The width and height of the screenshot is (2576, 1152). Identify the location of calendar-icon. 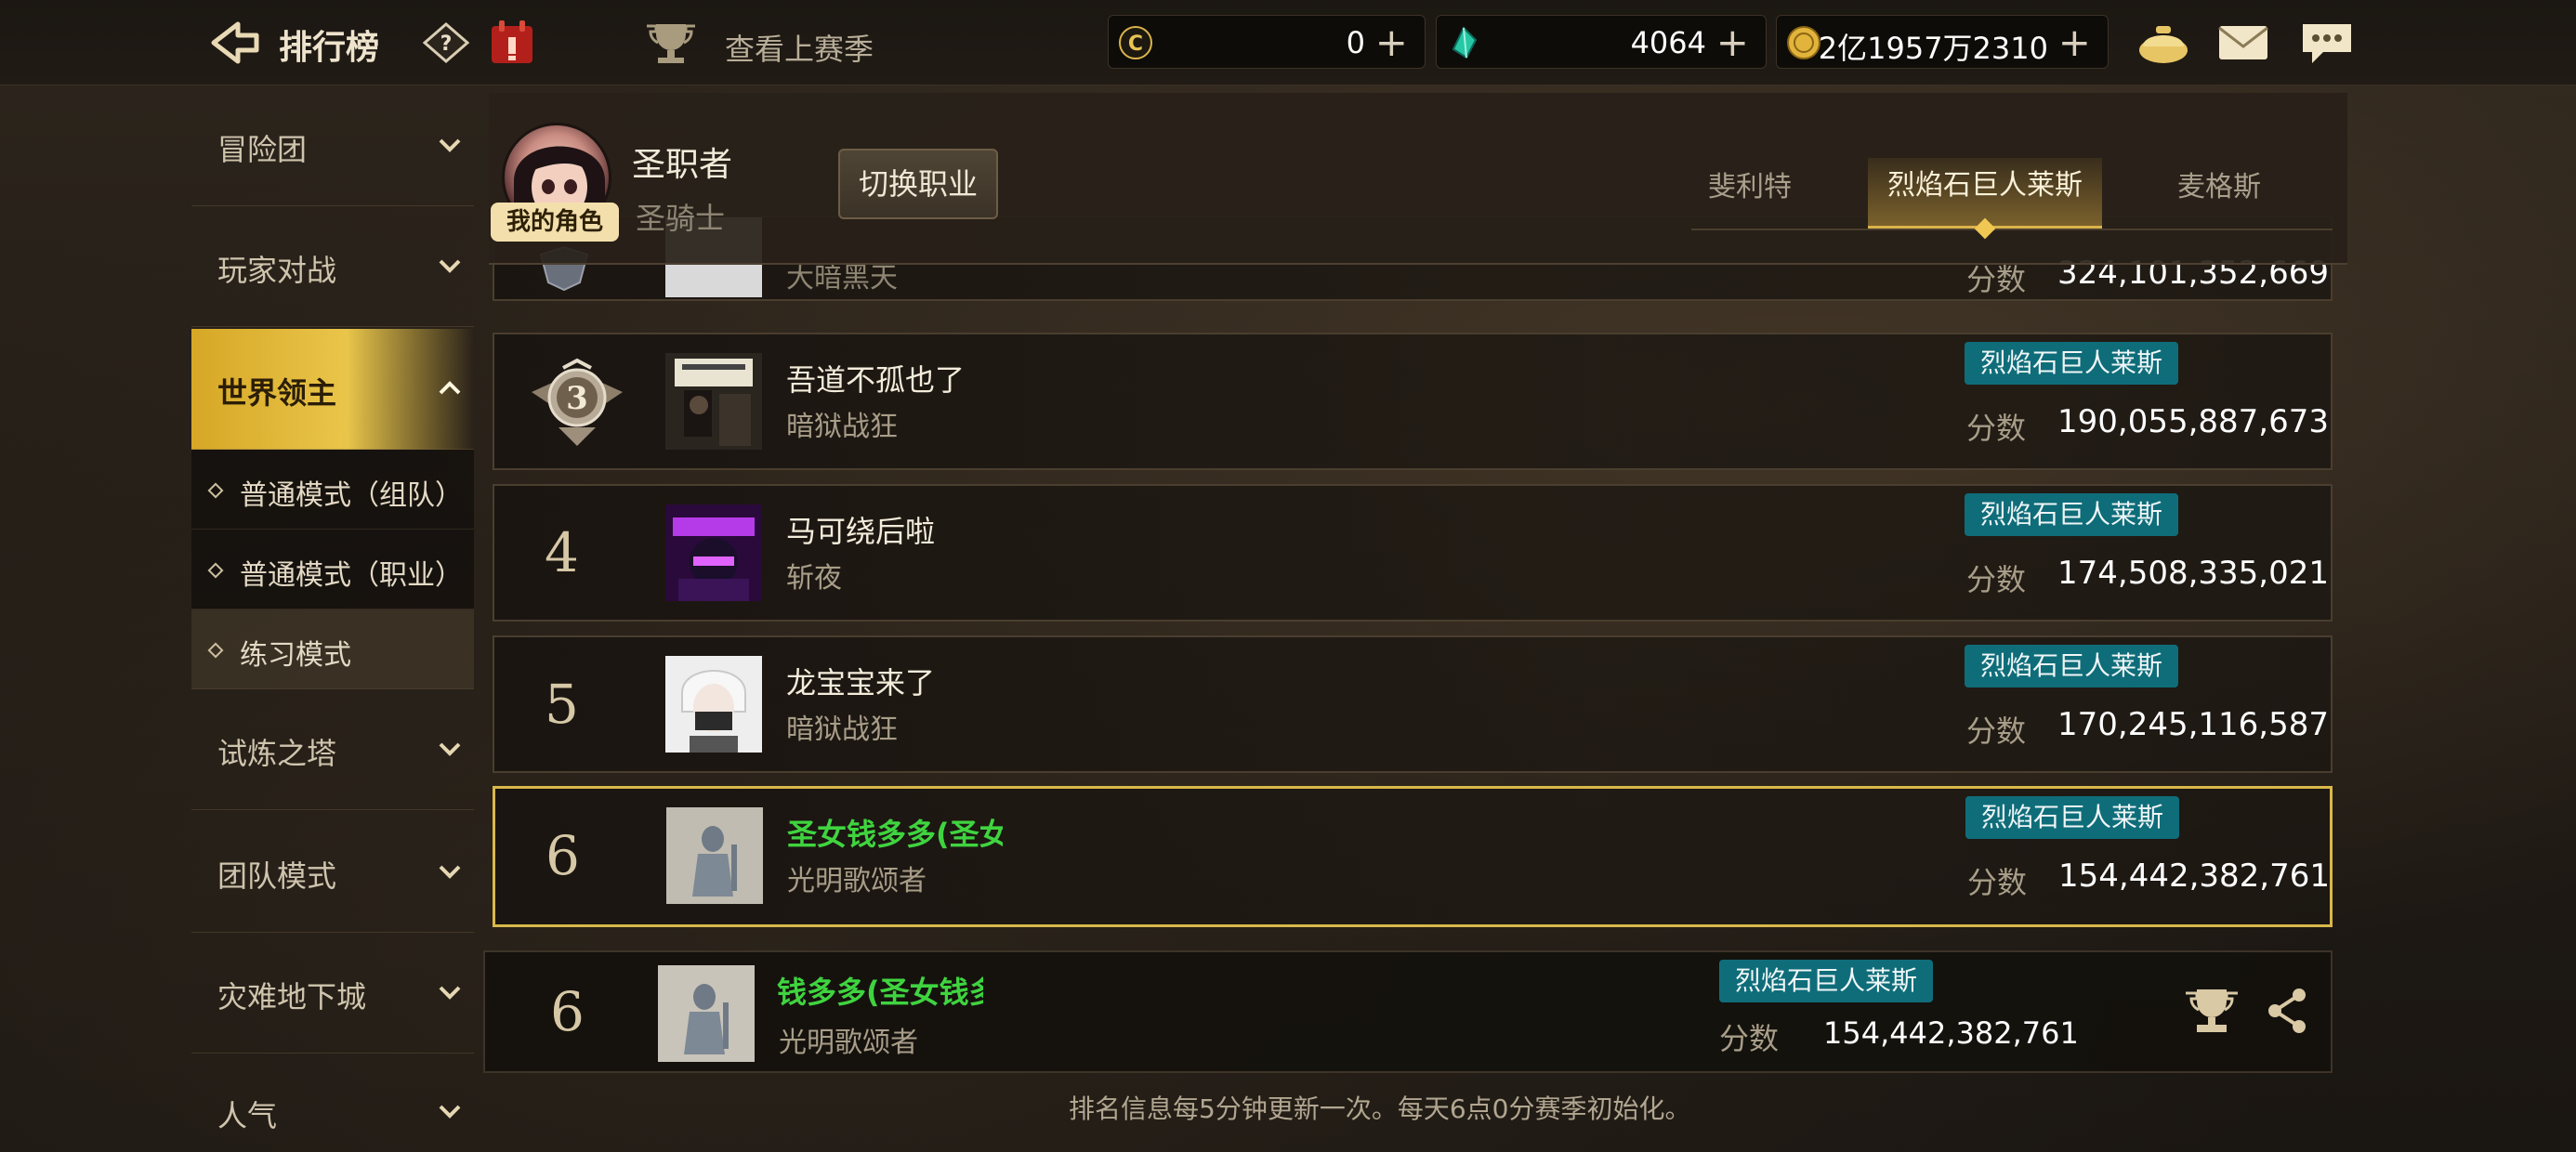
(512, 43).